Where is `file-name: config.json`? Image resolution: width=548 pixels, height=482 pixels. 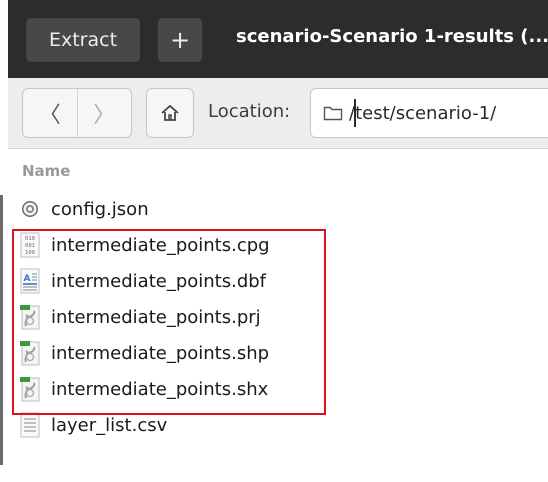 file-name: config.json is located at coordinates (100, 209).